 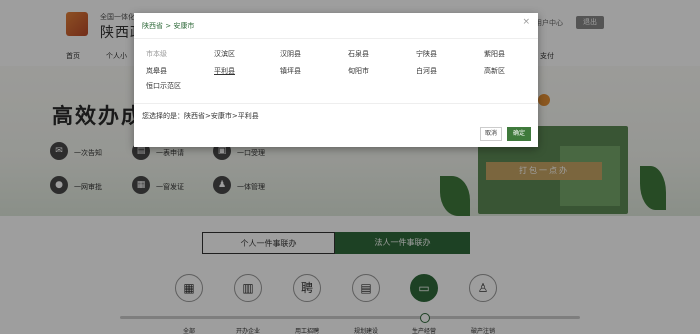 I want to click on region-option: 紫阳县, so click(x=494, y=54).